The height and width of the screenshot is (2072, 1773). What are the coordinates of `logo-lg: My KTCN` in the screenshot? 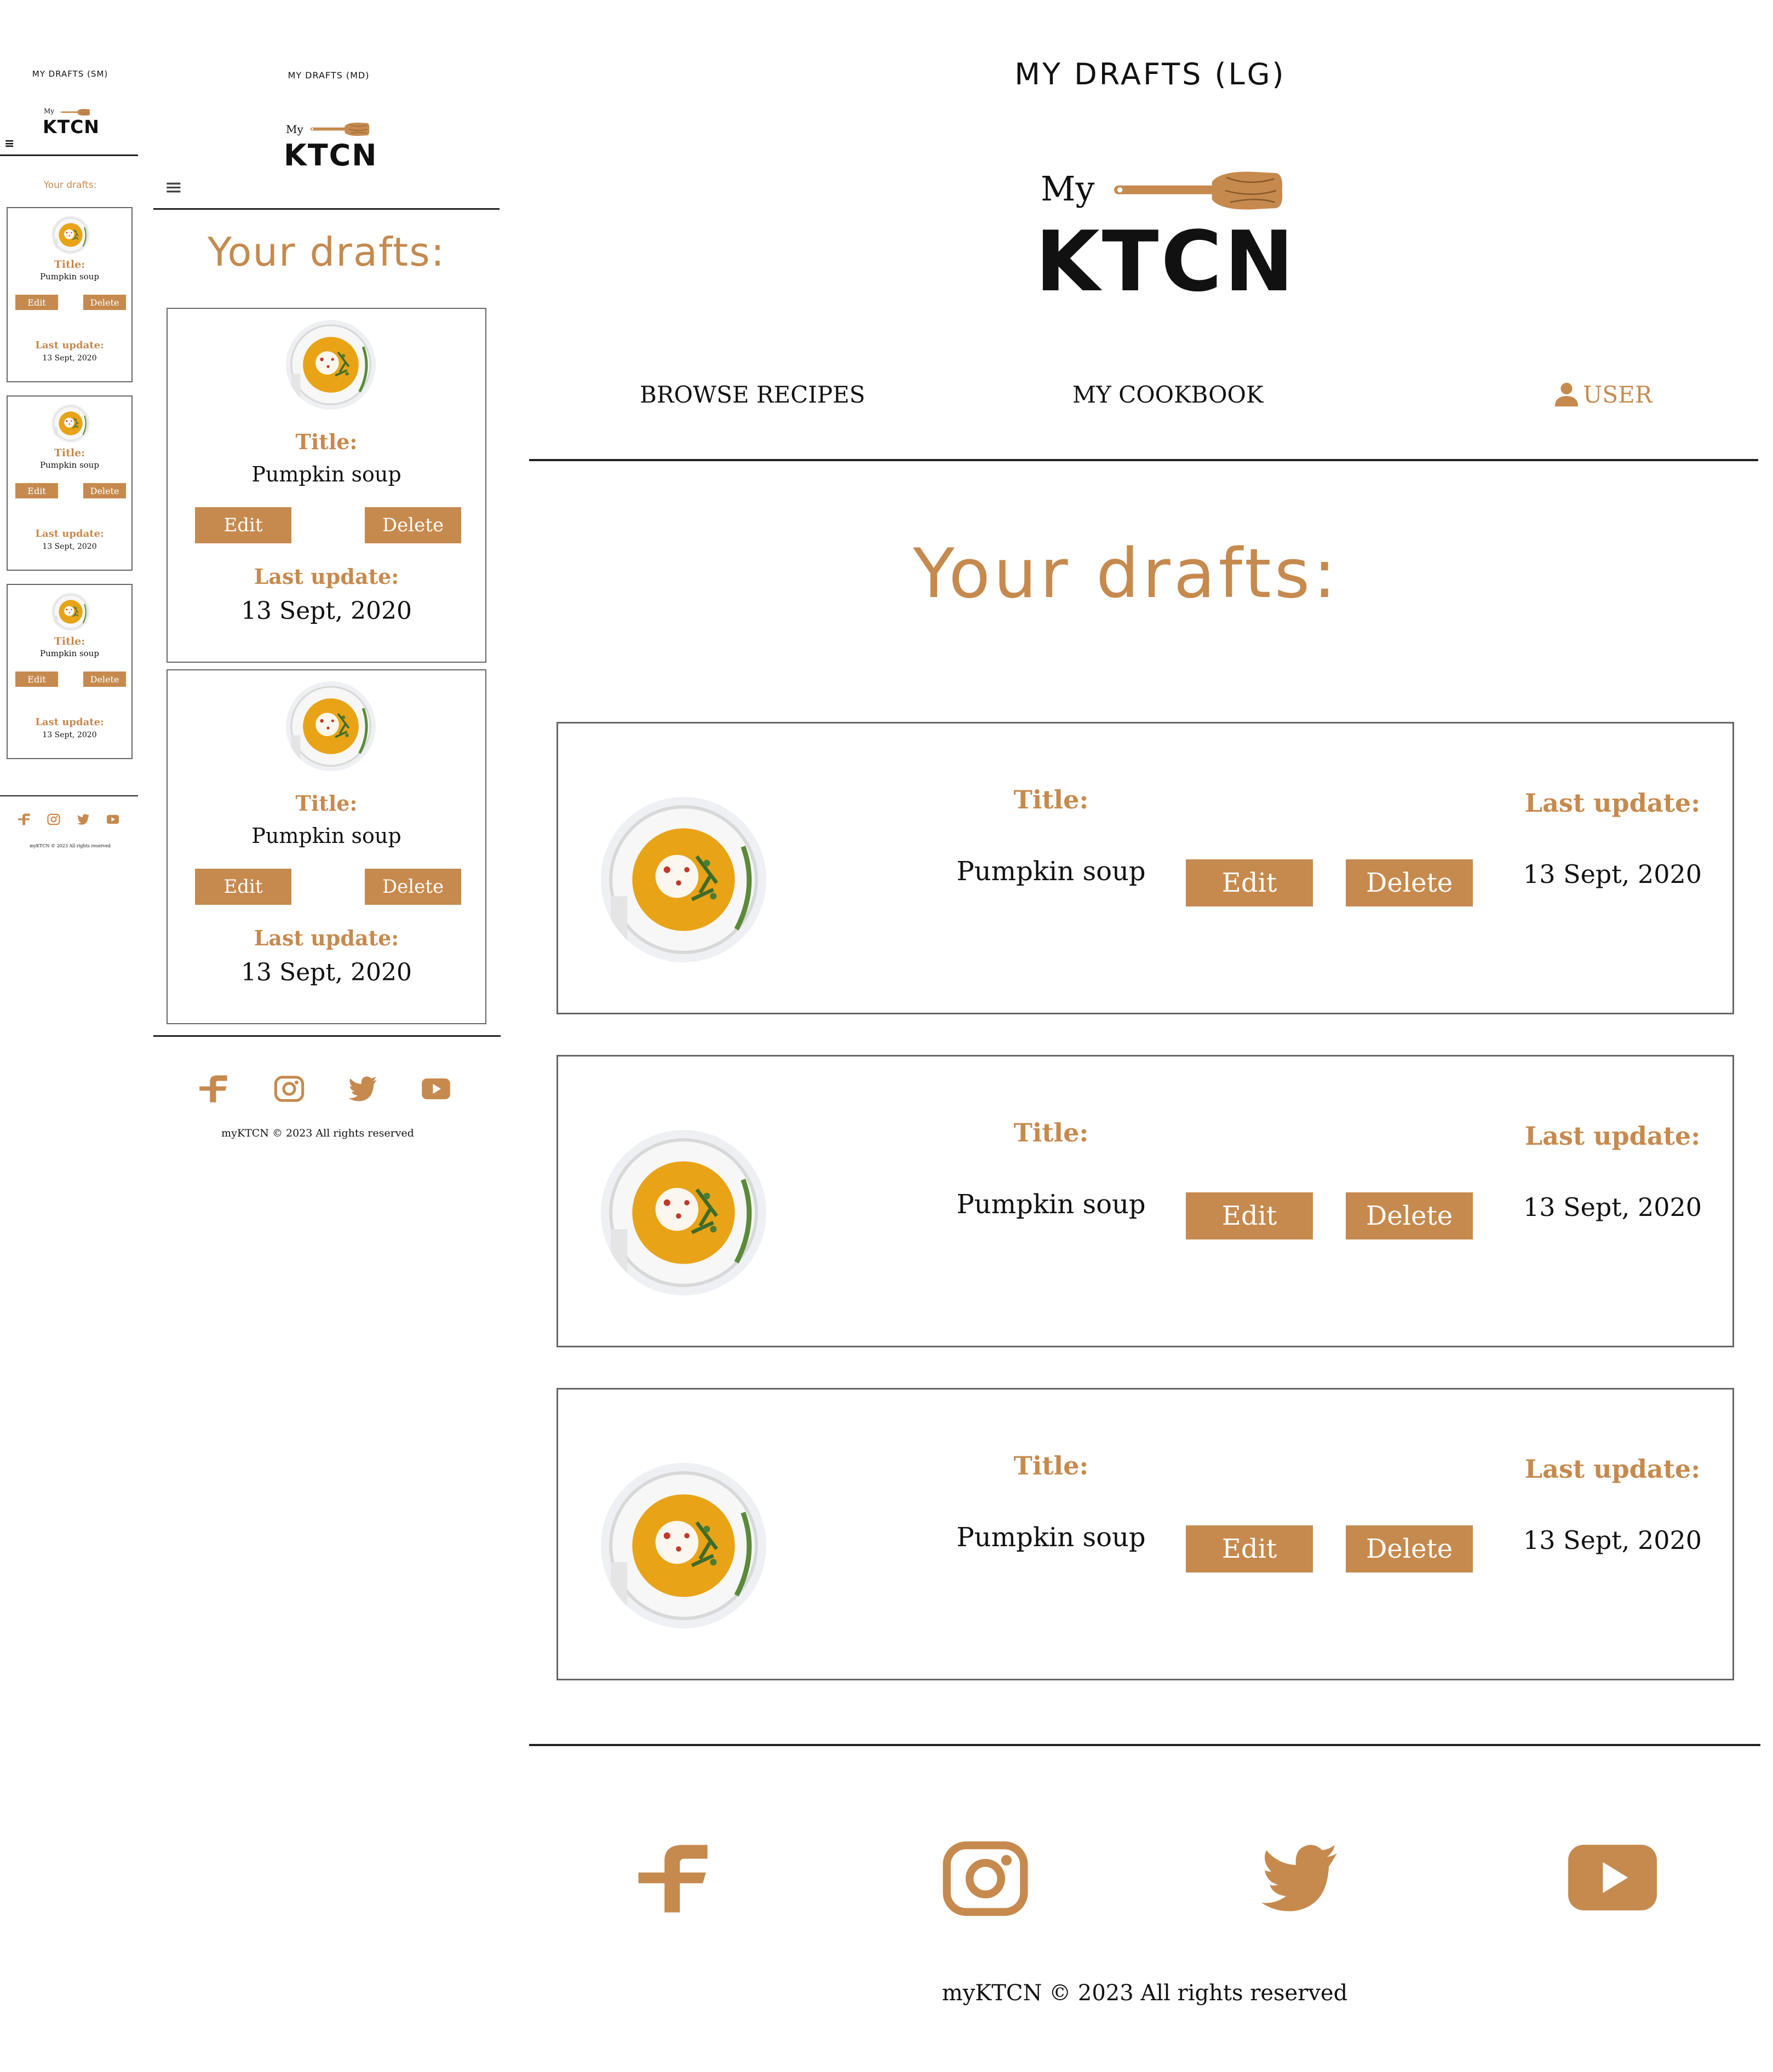 It's located at (1164, 238).